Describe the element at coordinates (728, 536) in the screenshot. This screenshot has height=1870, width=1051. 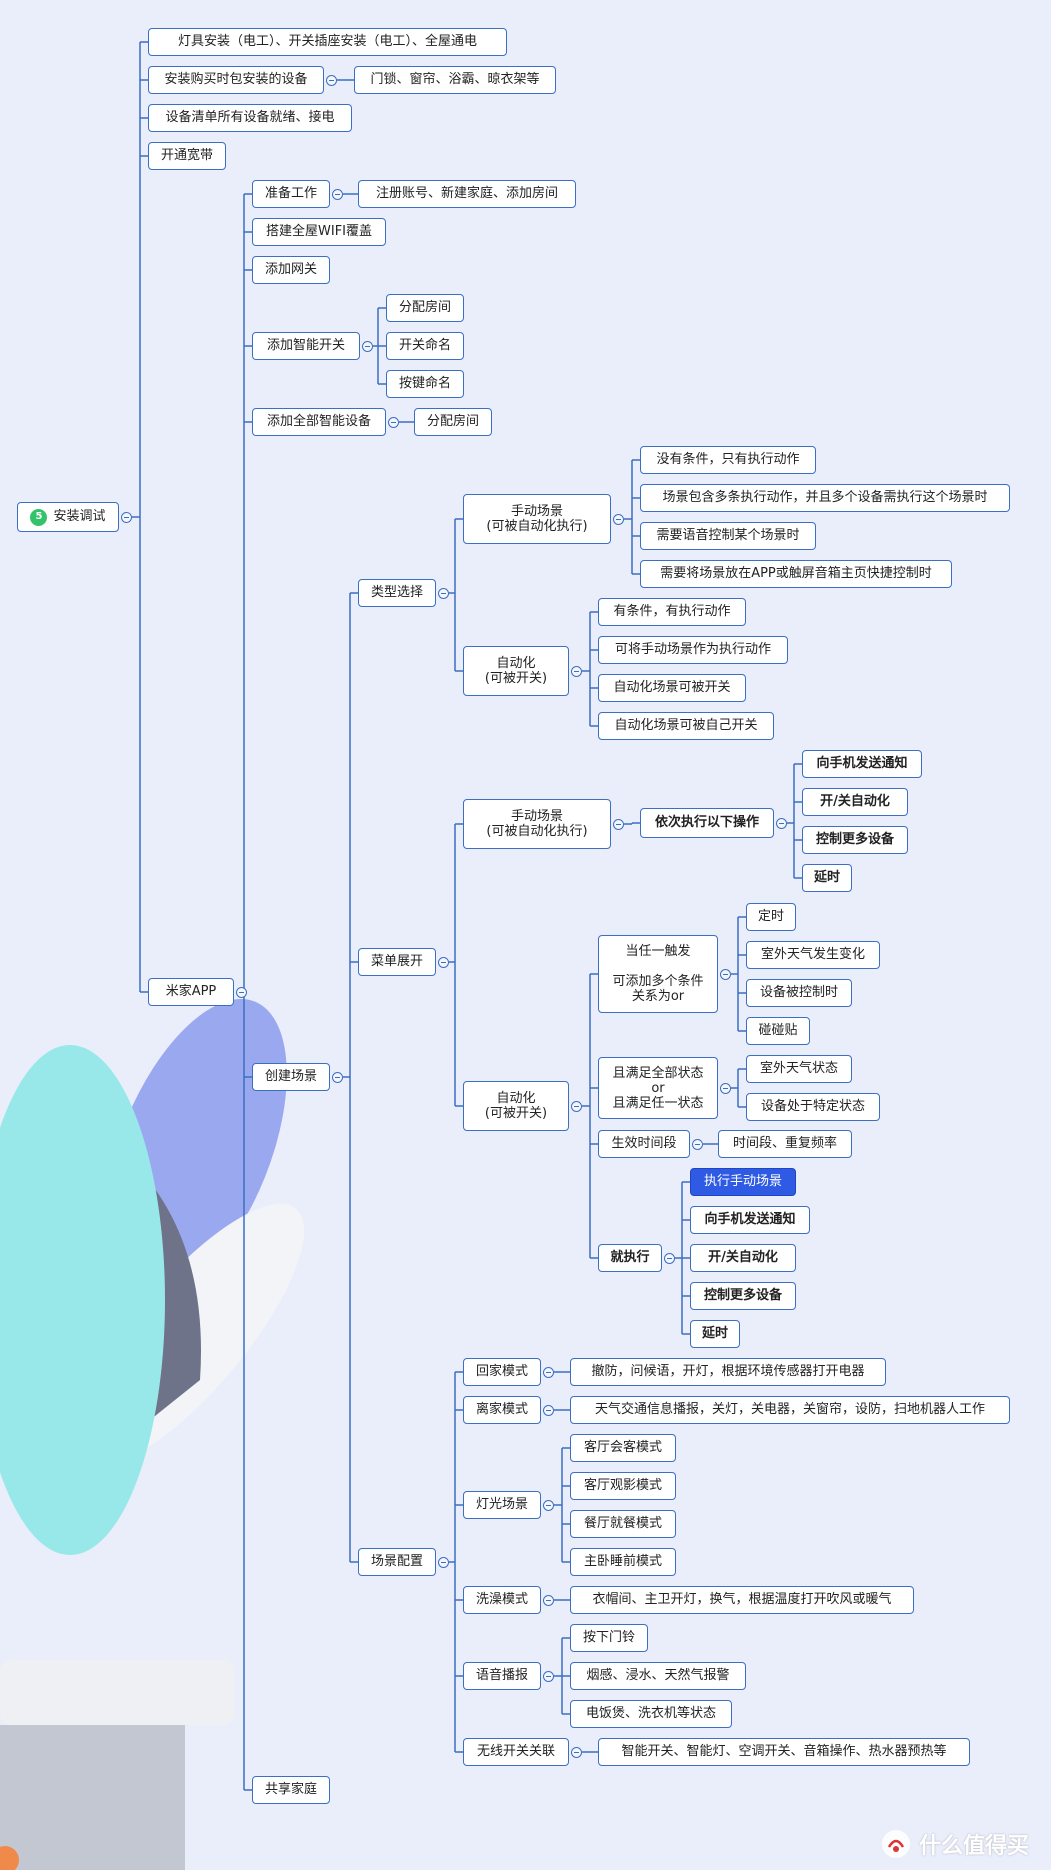
I see `mindmap-node-tm3: 需要语音控制某个场景时` at that location.